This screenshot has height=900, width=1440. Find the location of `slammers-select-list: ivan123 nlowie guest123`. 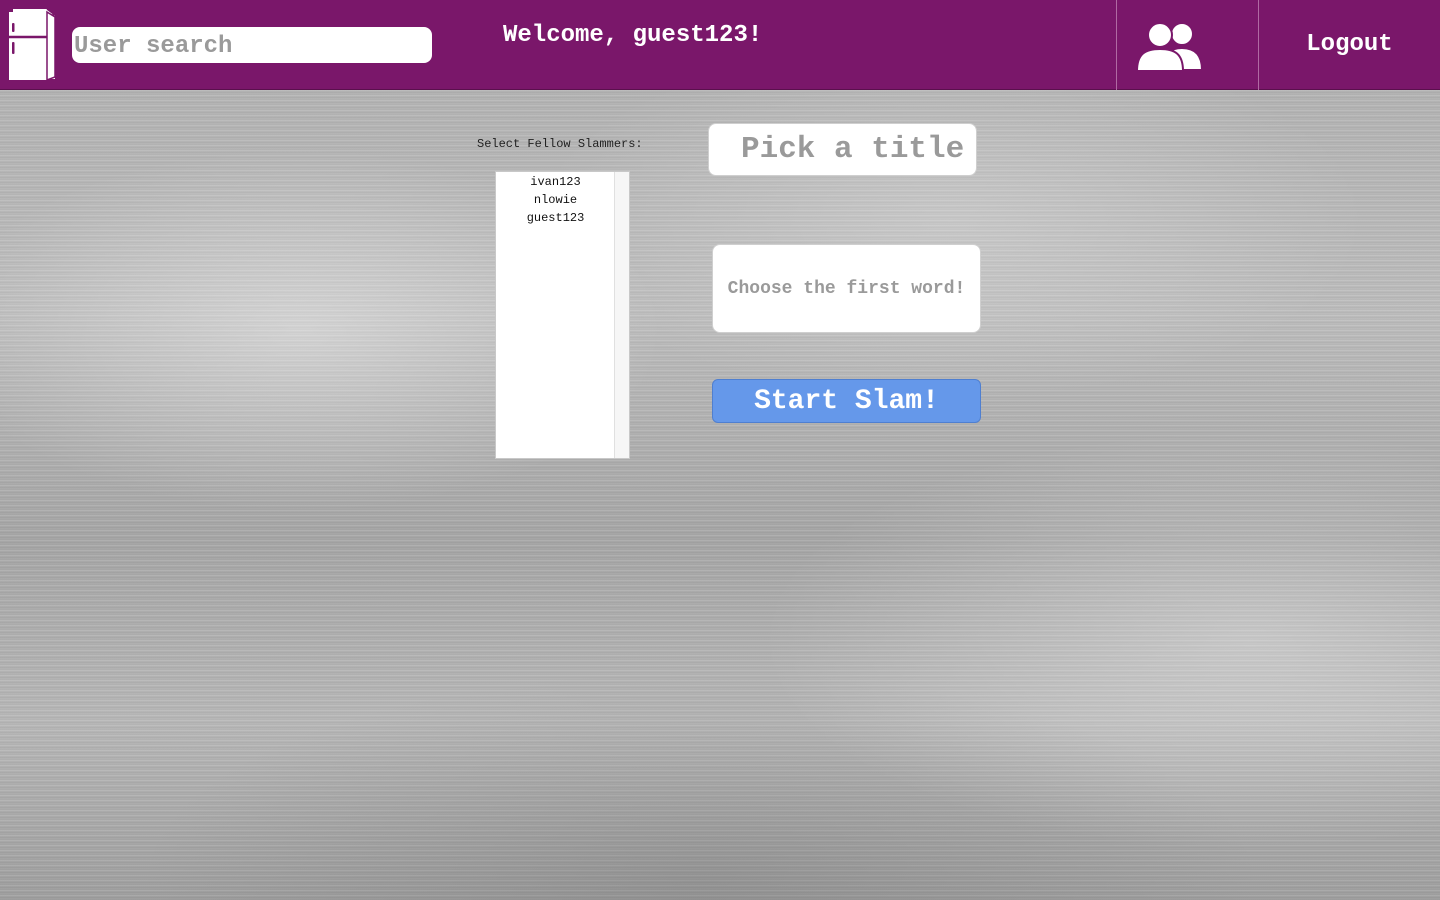

slammers-select-list: ivan123 nlowie guest123 is located at coordinates (562, 315).